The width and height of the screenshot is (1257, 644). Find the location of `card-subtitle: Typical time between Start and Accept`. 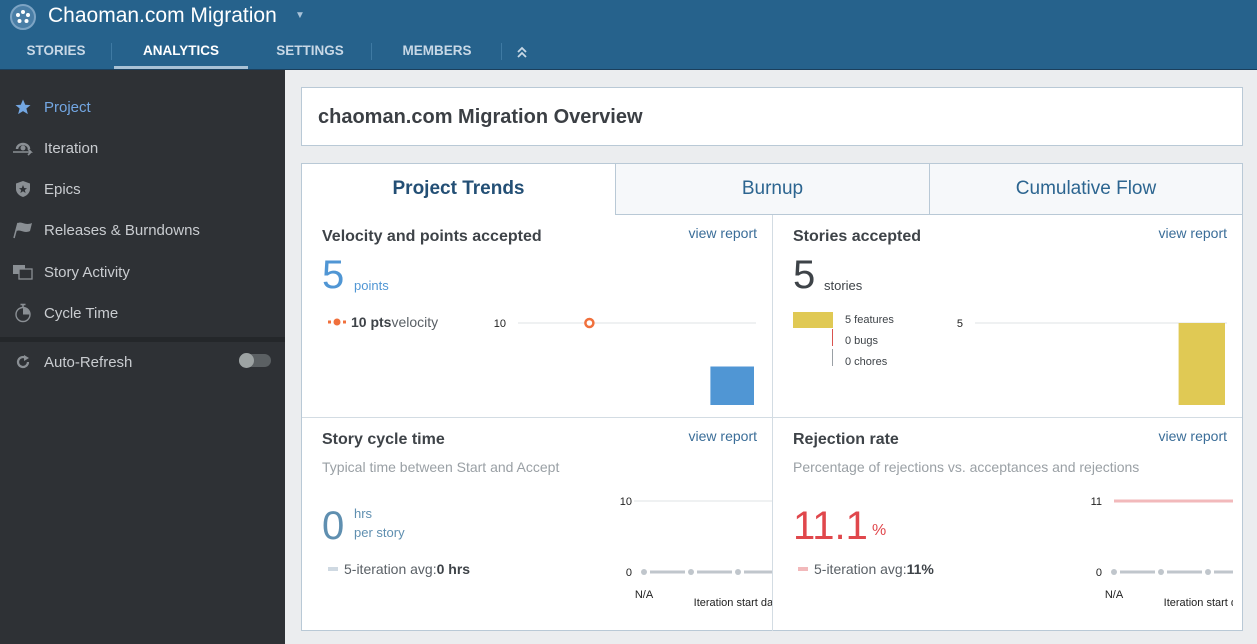

card-subtitle: Typical time between Start and Accept is located at coordinates (441, 467).